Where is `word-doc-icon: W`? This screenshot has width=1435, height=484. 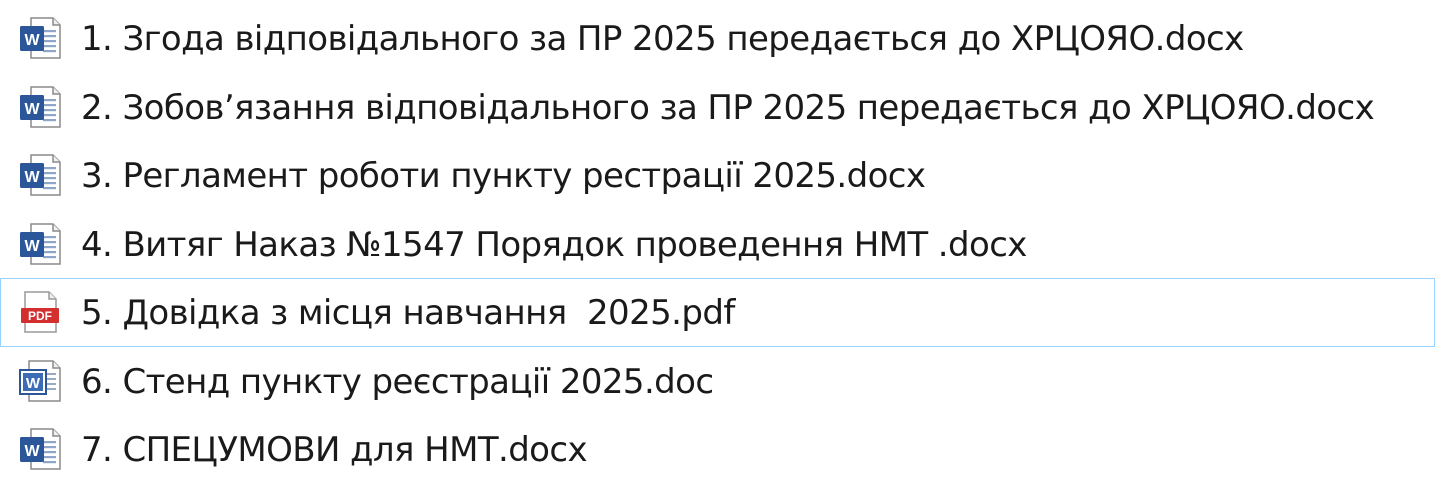
word-doc-icon: W is located at coordinates (40, 381).